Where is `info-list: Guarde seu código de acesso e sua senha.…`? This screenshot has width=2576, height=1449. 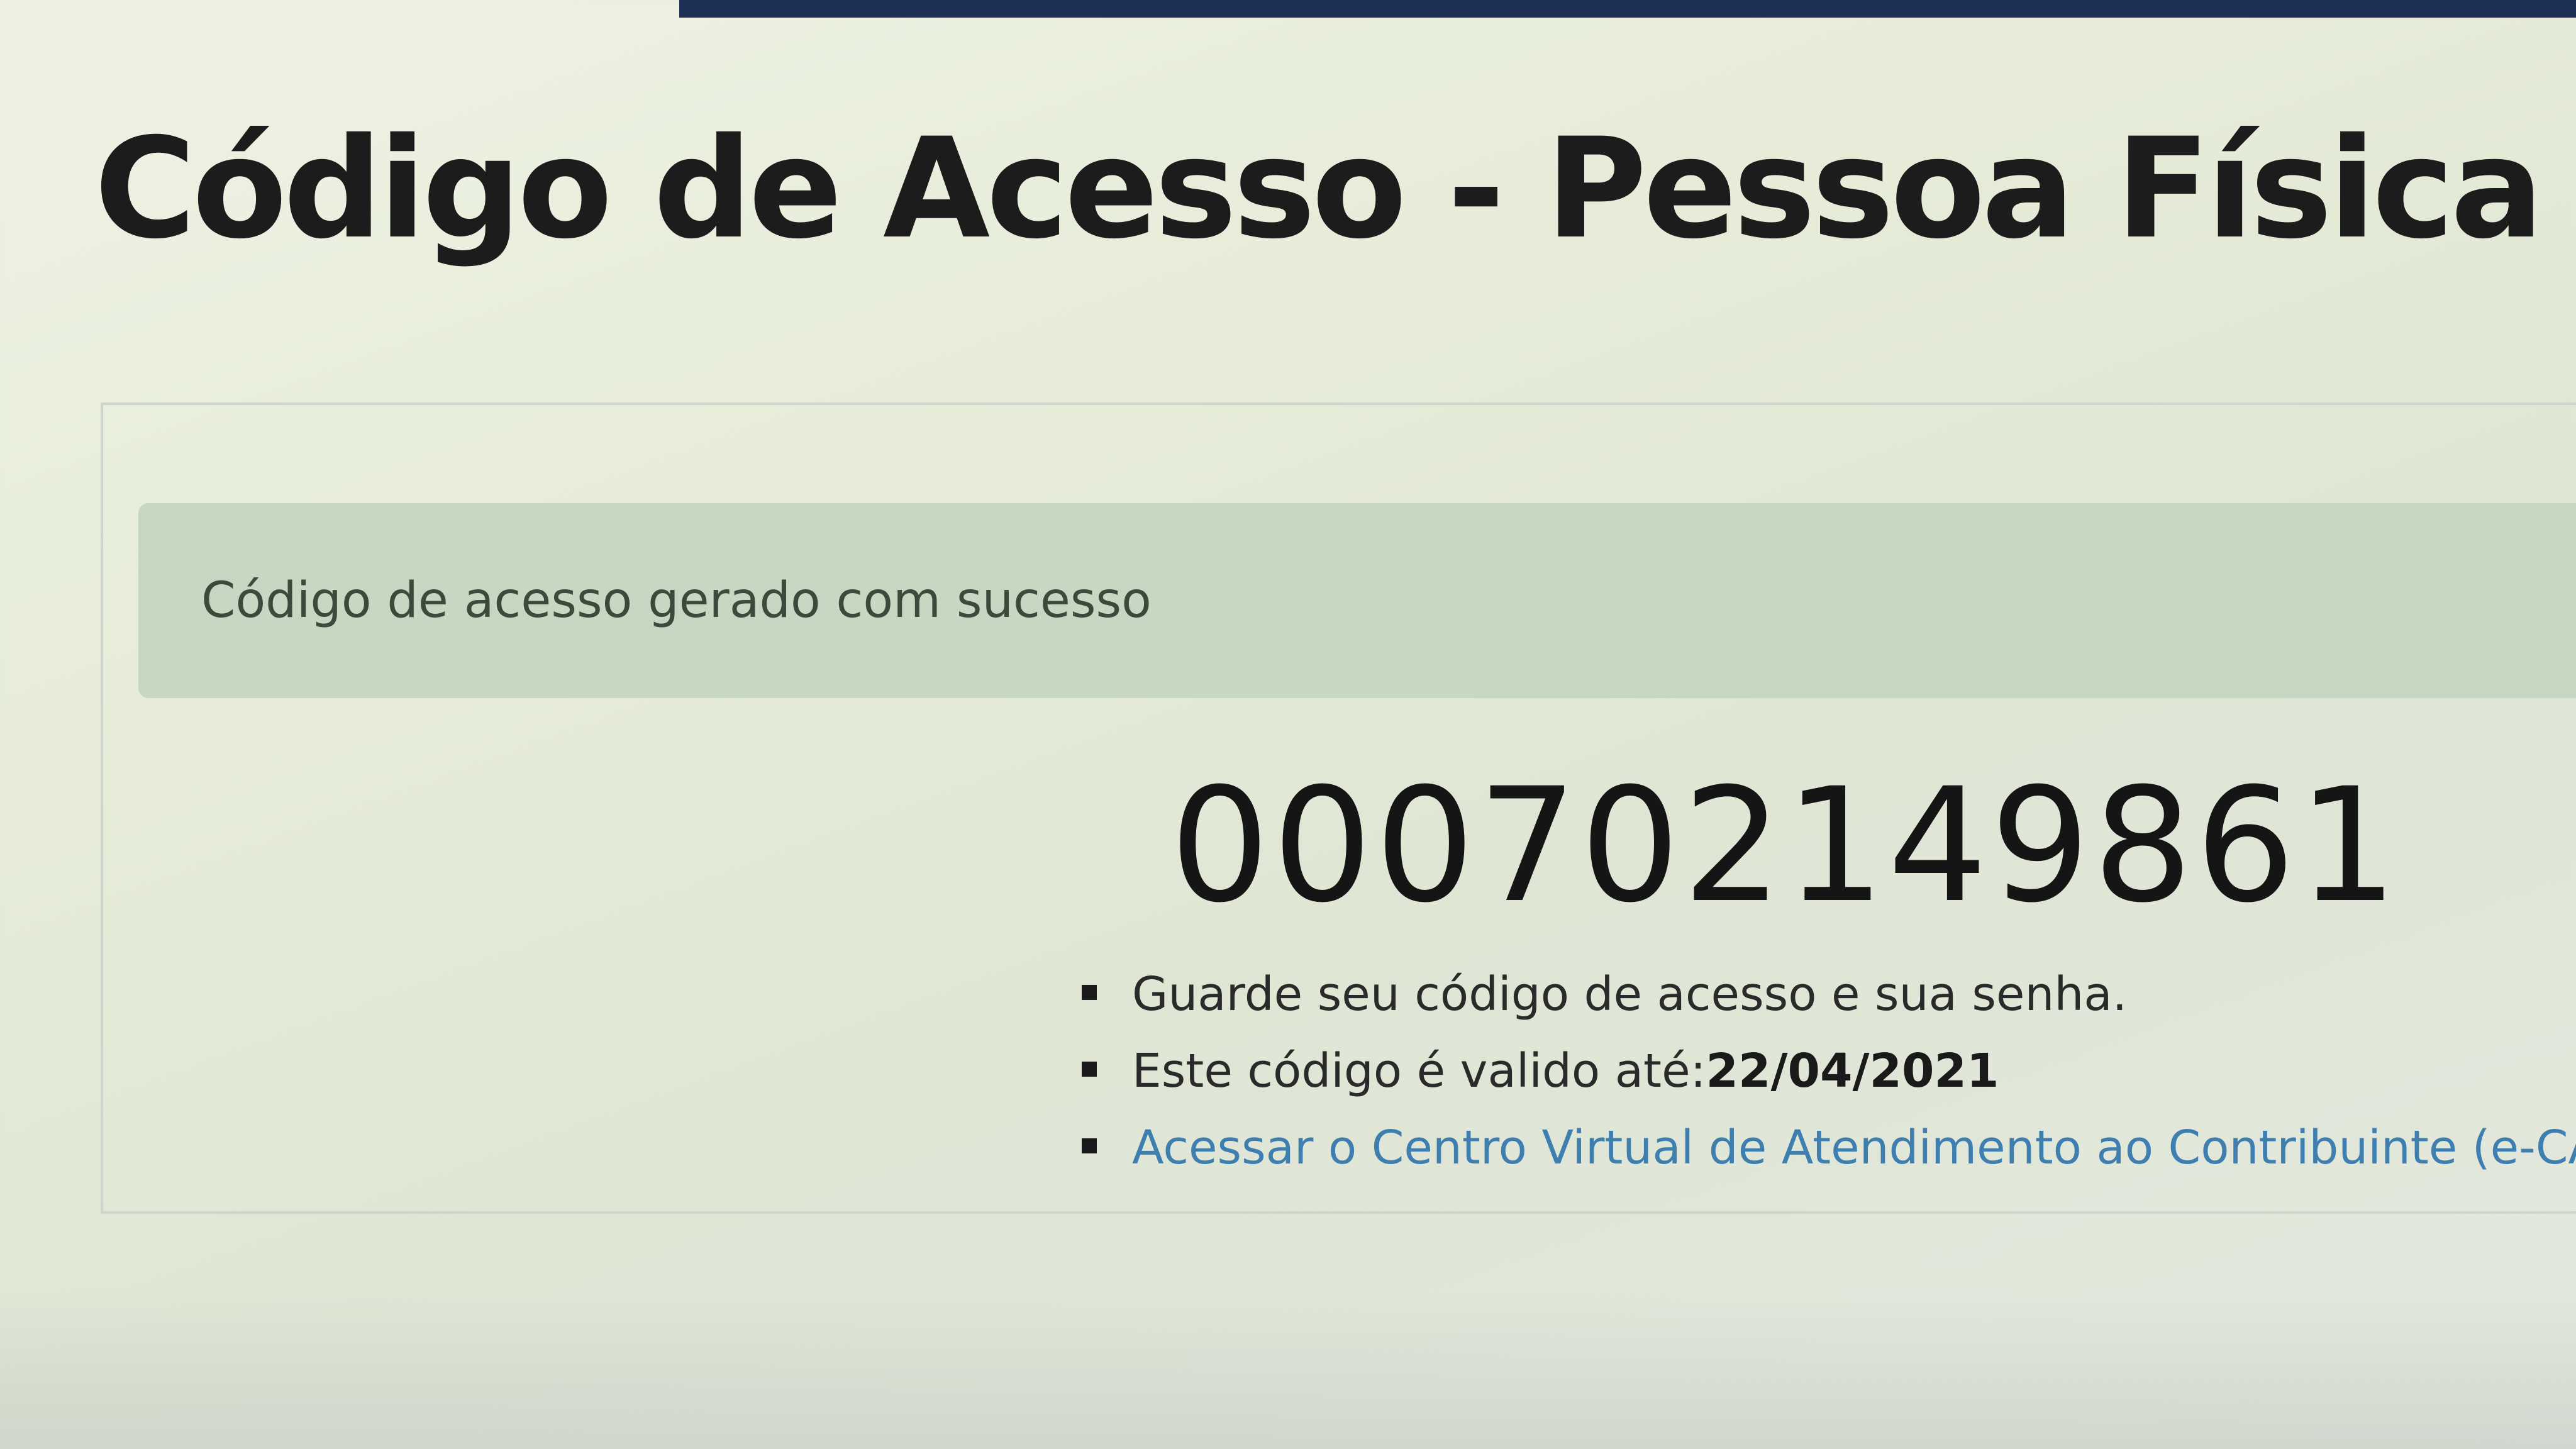 info-list: Guarde seu código de acesso e sua senha.… is located at coordinates (1829, 1071).